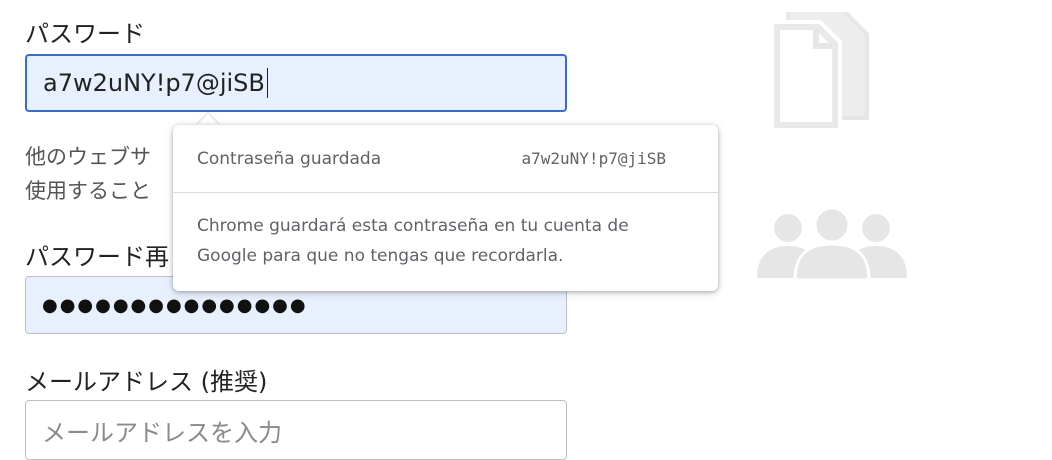 The height and width of the screenshot is (460, 1052). What do you see at coordinates (88, 174) in the screenshot?
I see `password-help-text: 他のウェブサ 使用すること` at bounding box center [88, 174].